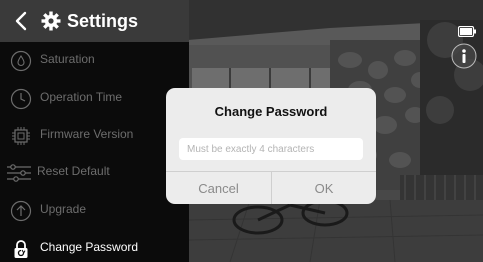 This screenshot has height=262, width=483. I want to click on sidebar-item-label: Change Password, so click(89, 247).